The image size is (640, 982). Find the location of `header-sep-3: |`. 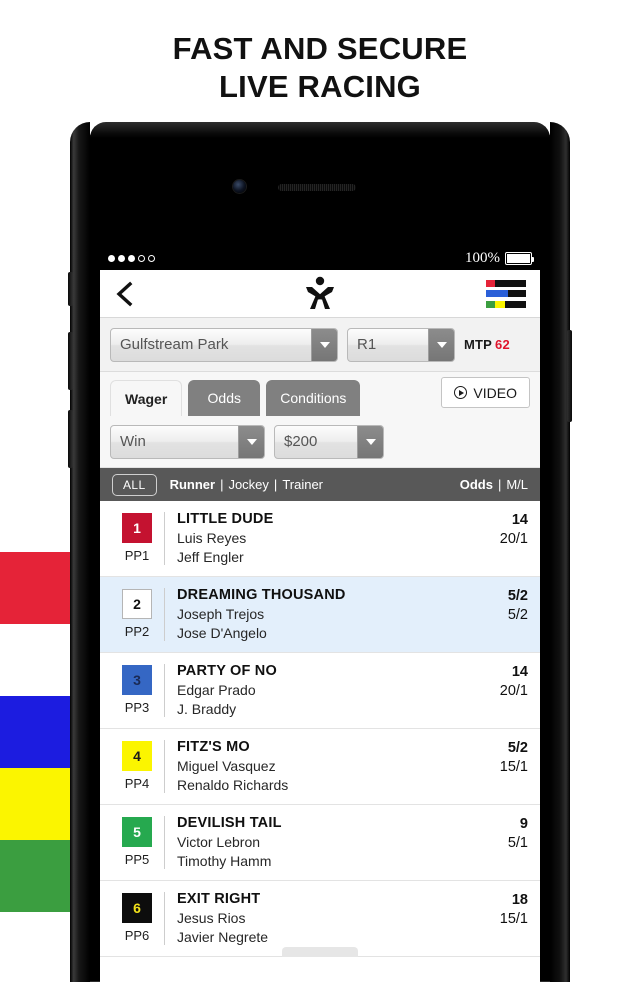

header-sep-3: | is located at coordinates (499, 484).